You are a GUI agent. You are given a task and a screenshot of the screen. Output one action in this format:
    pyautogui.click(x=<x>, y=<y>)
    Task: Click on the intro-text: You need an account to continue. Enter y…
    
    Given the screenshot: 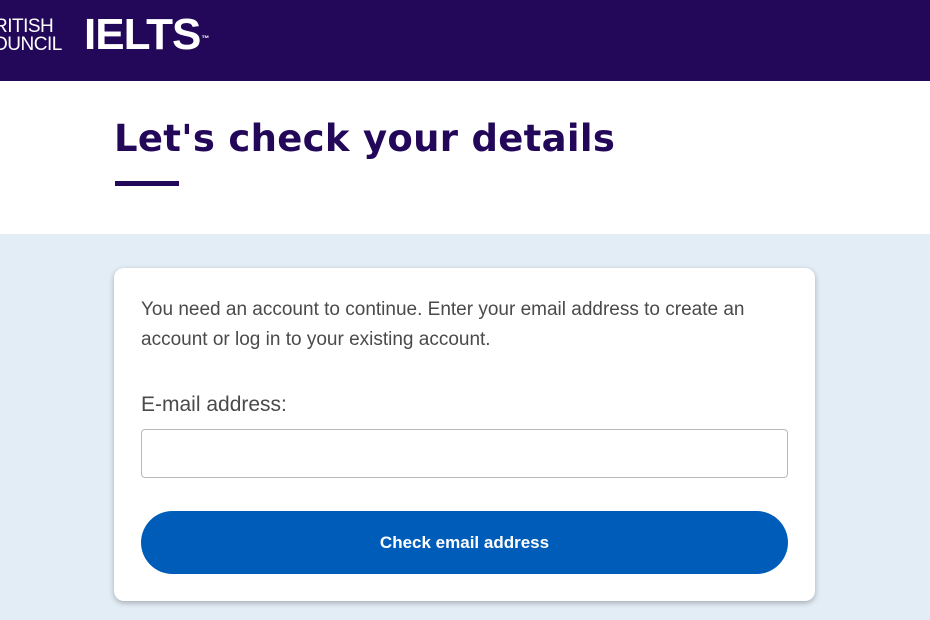 What is the action you would take?
    pyautogui.click(x=443, y=324)
    